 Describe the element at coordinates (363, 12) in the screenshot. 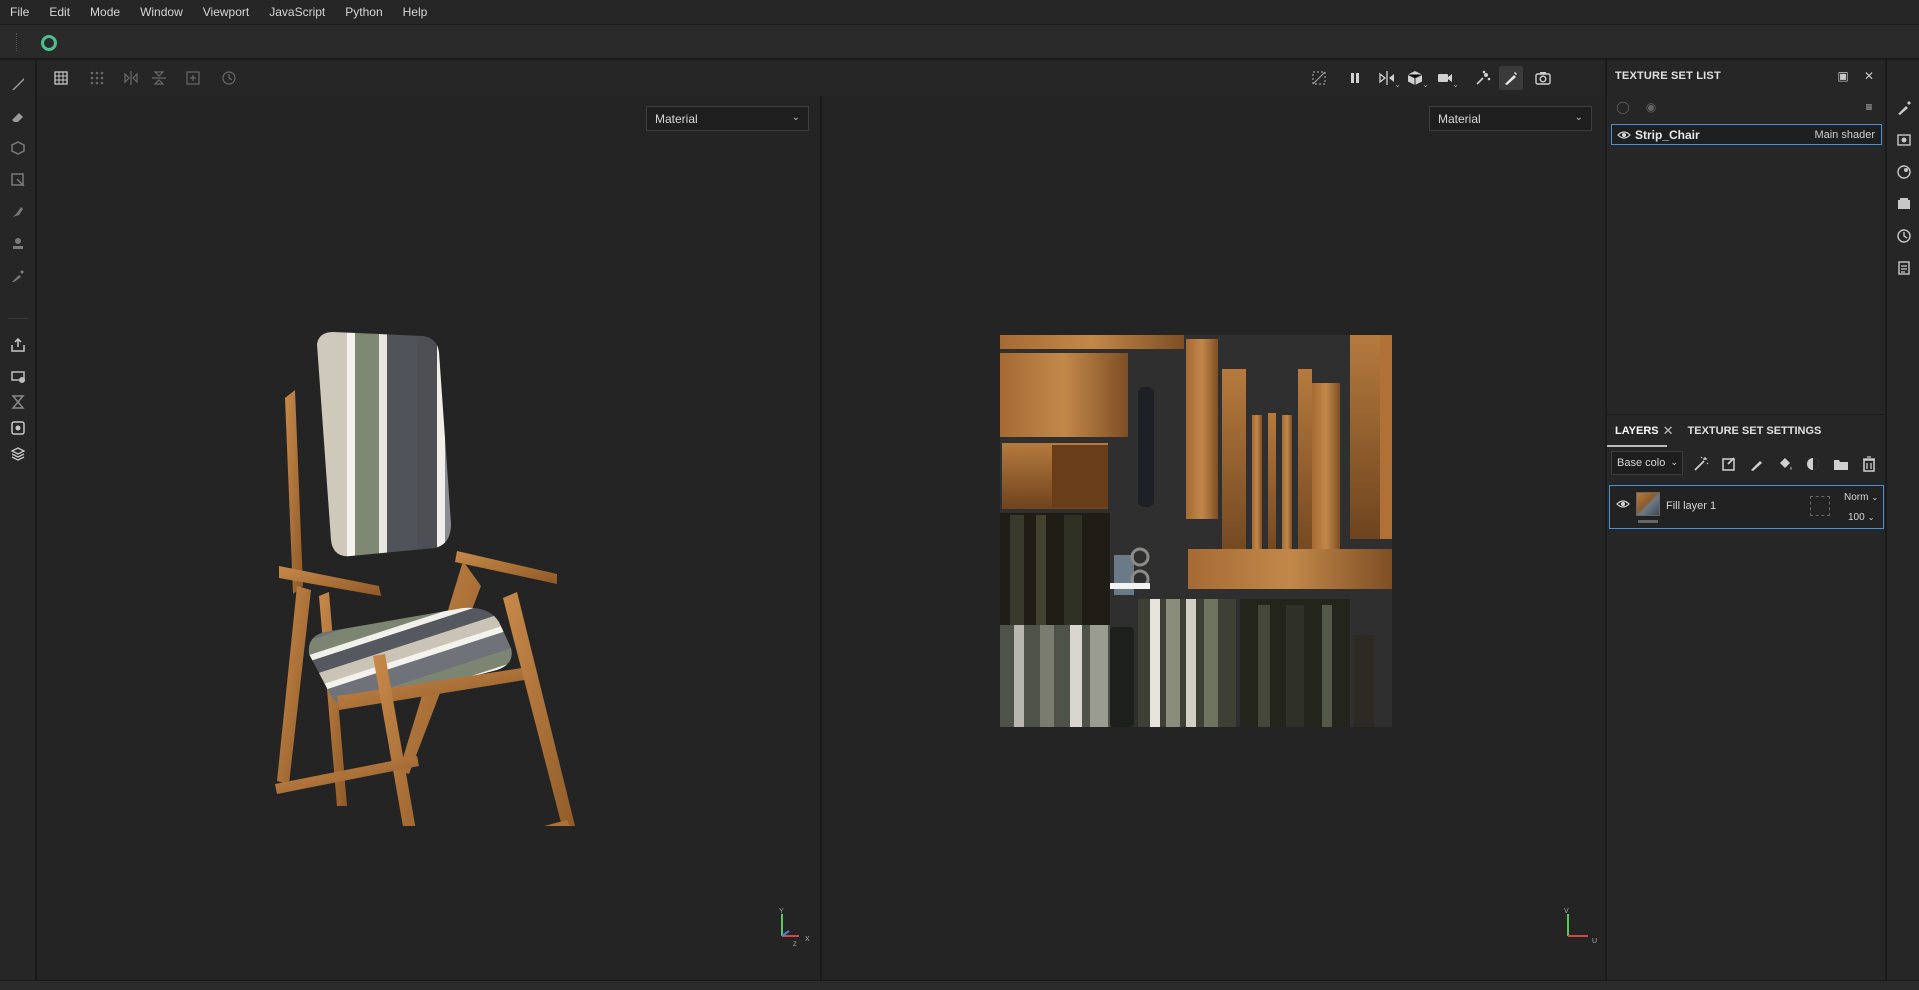

I see `menu-python: Python` at that location.